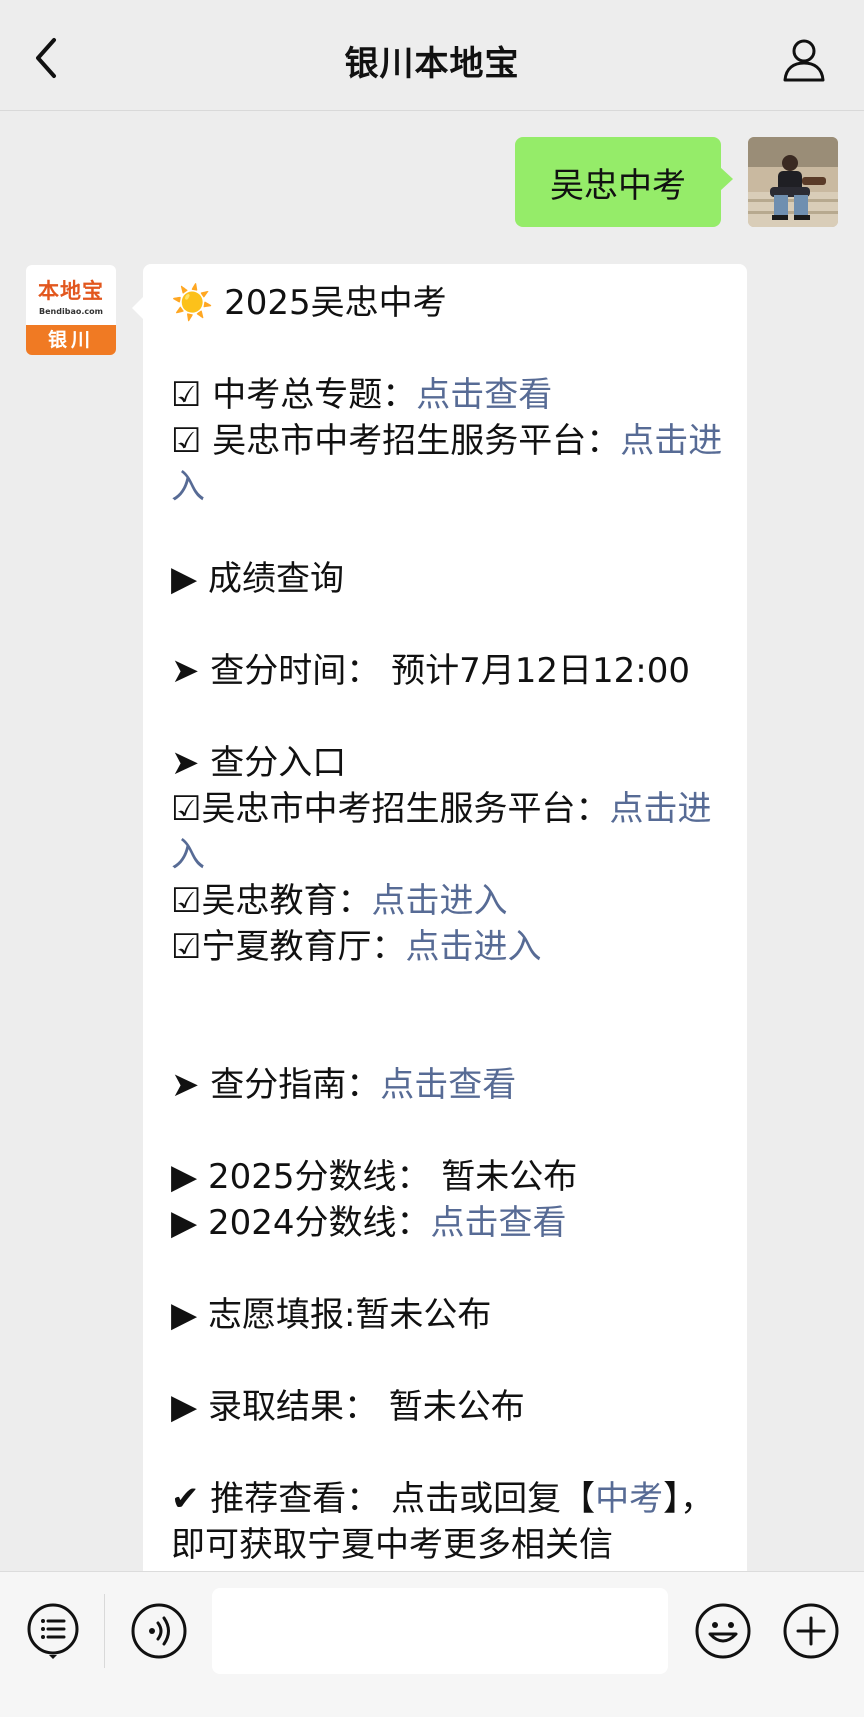 The image size is (864, 1717). I want to click on message-line: ▶ 录取结果： 暂未公布, so click(449, 1407).